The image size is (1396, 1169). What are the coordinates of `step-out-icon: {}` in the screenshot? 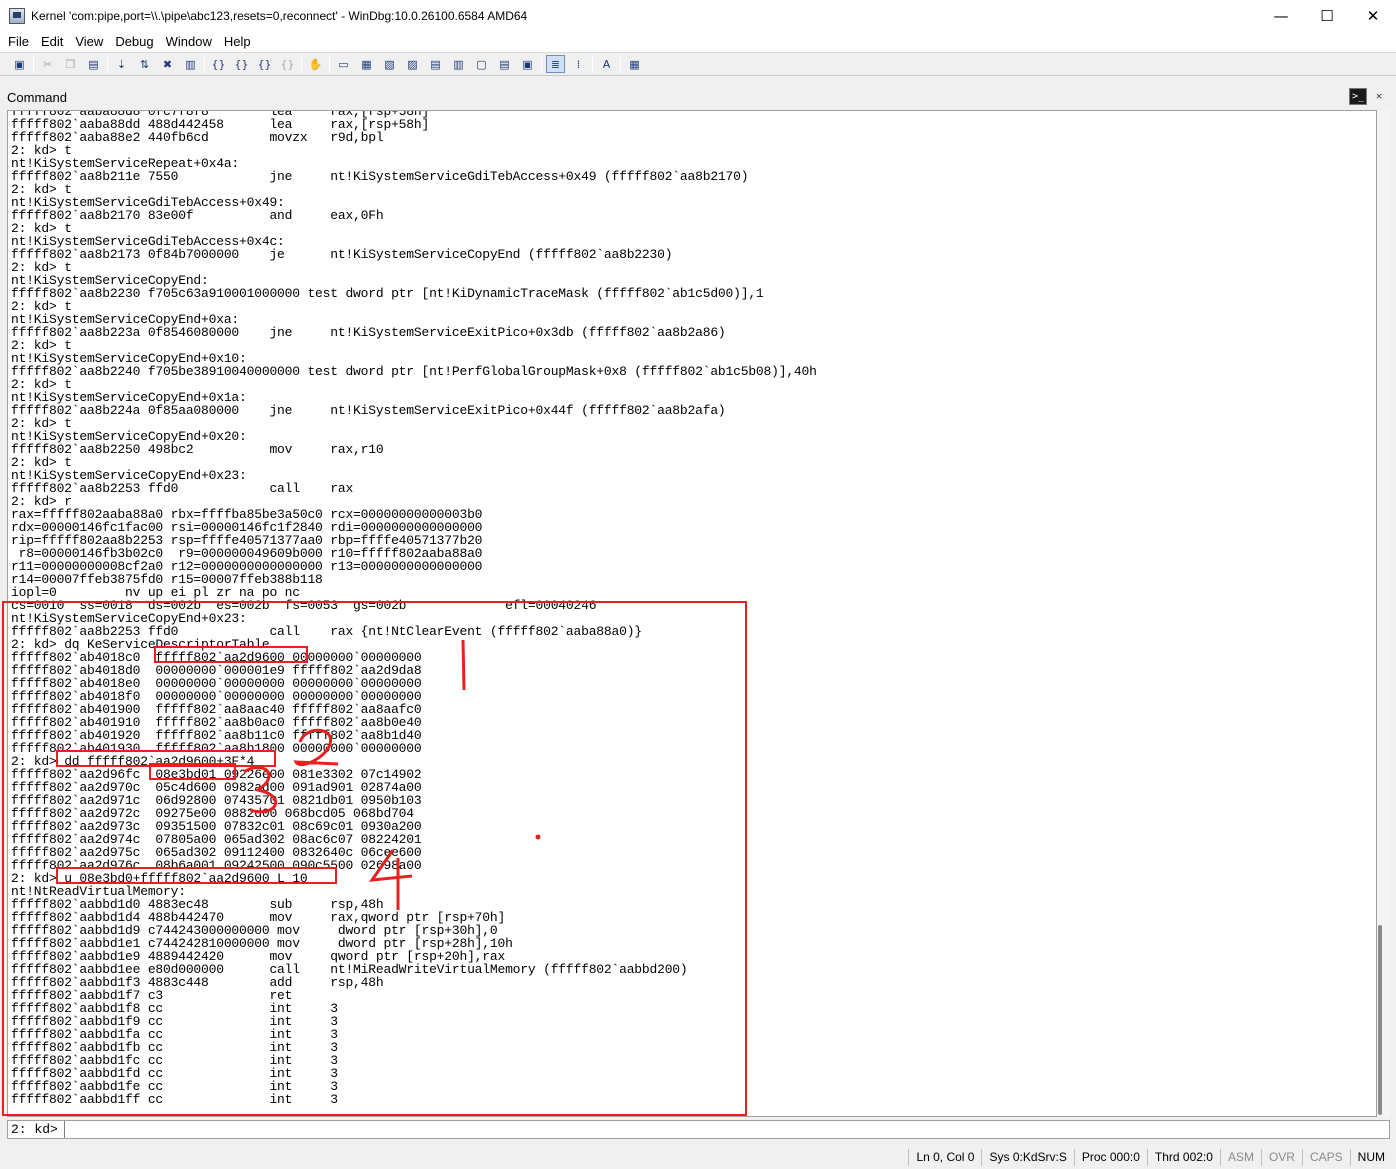 It's located at (264, 64).